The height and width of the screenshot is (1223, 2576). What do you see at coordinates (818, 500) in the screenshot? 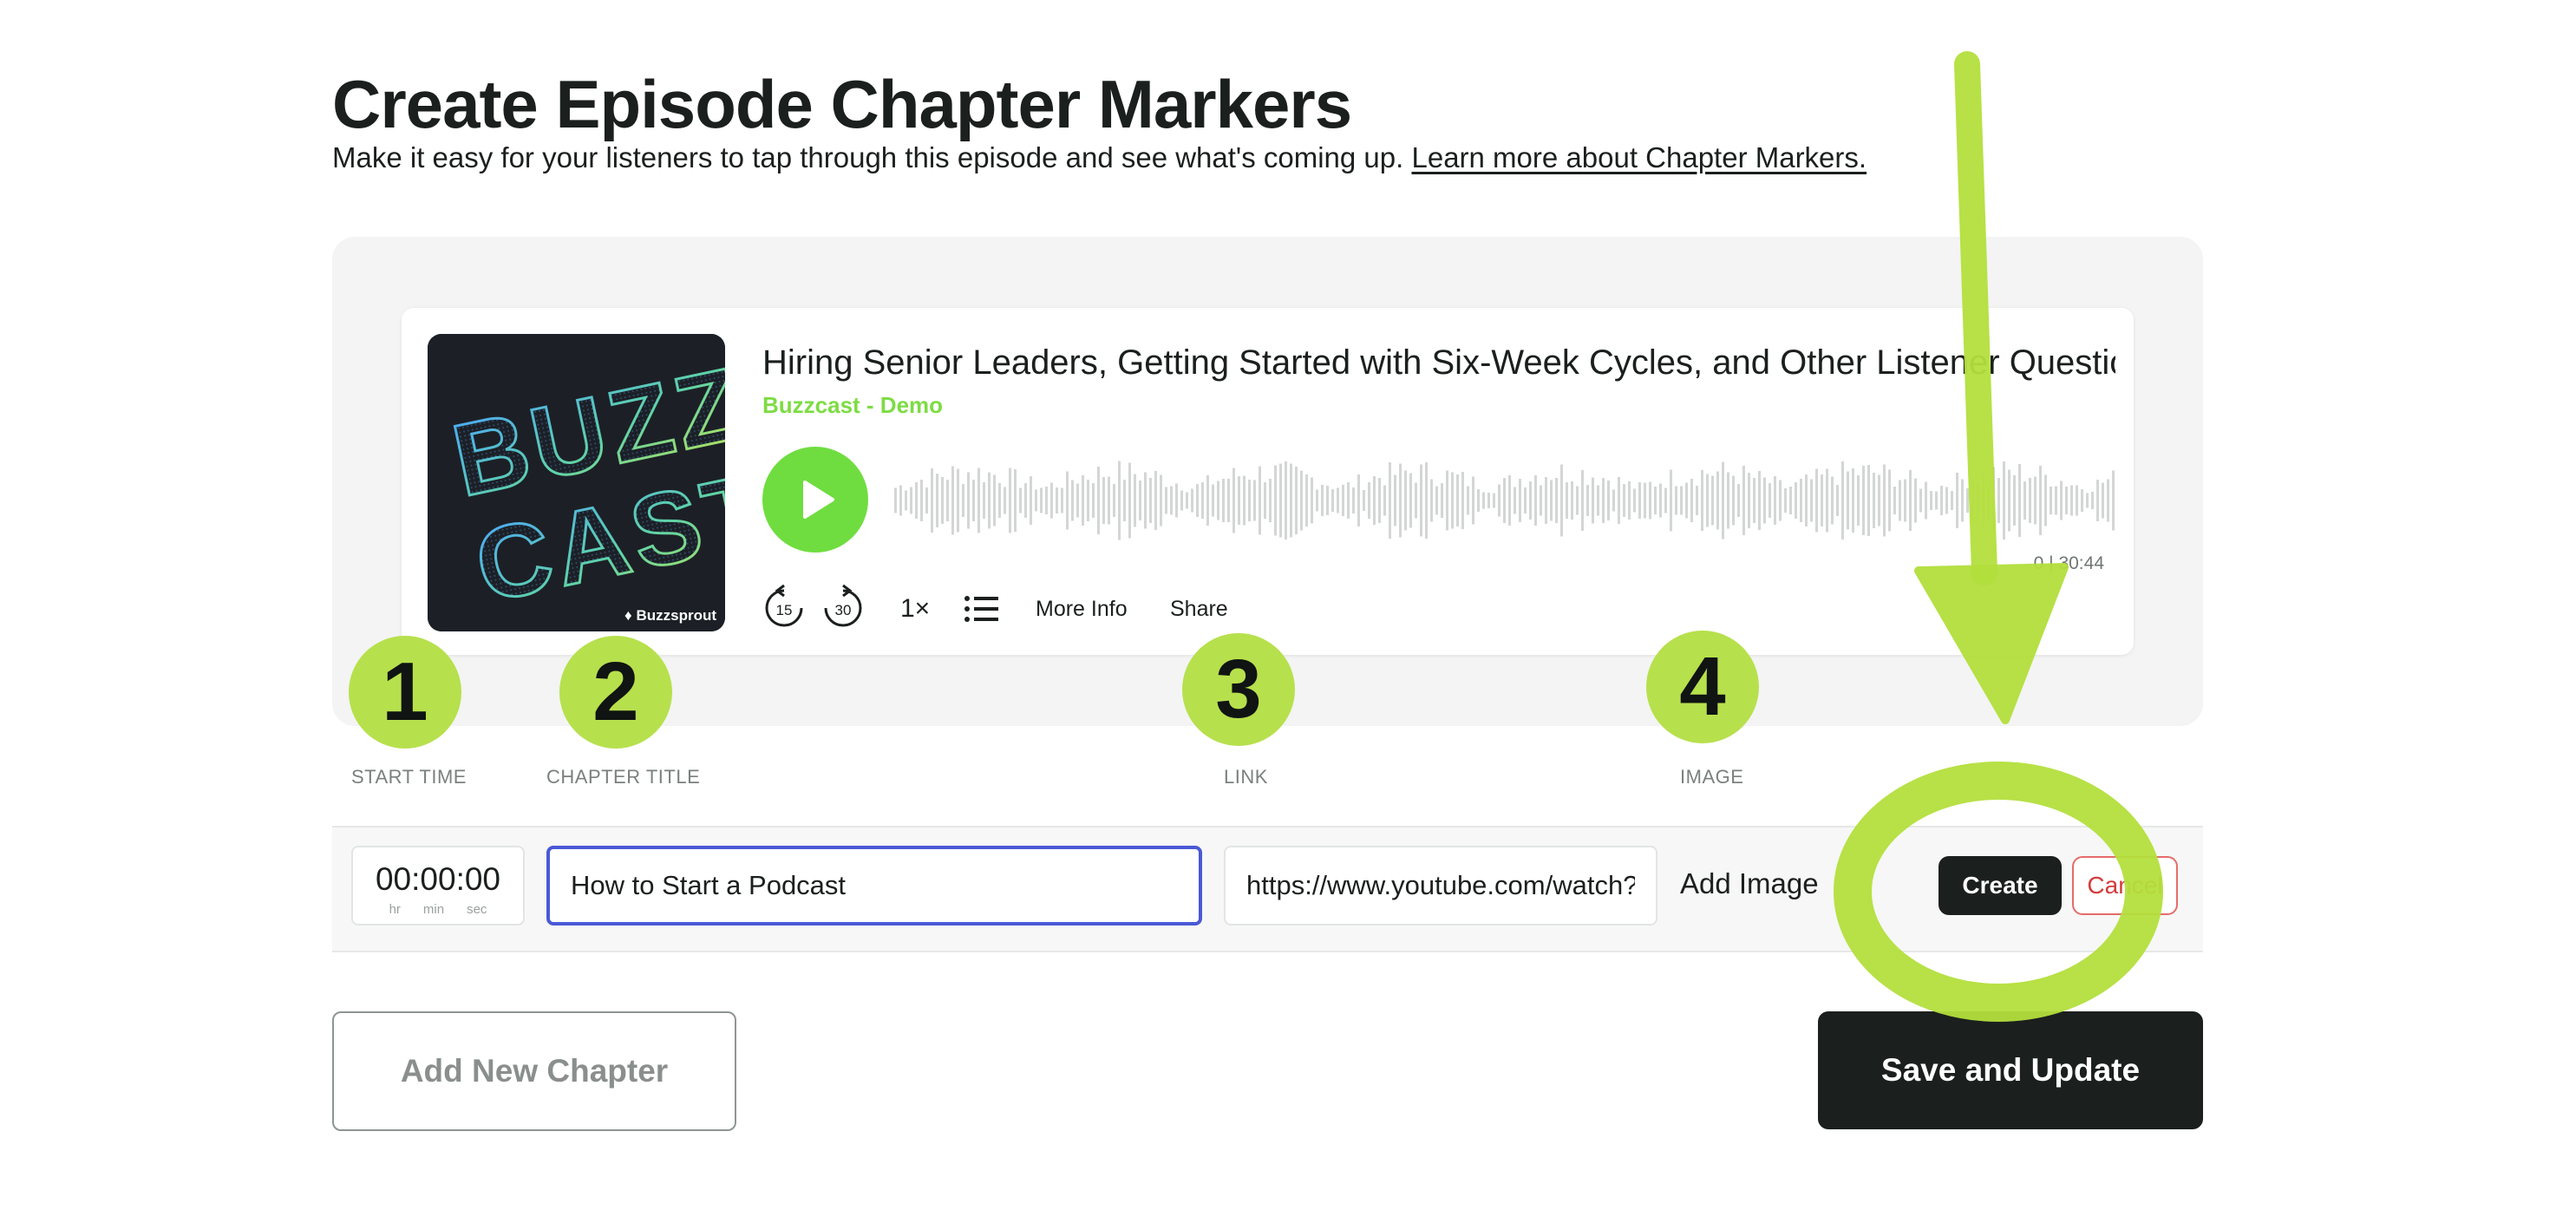
I see `play-icon` at bounding box center [818, 500].